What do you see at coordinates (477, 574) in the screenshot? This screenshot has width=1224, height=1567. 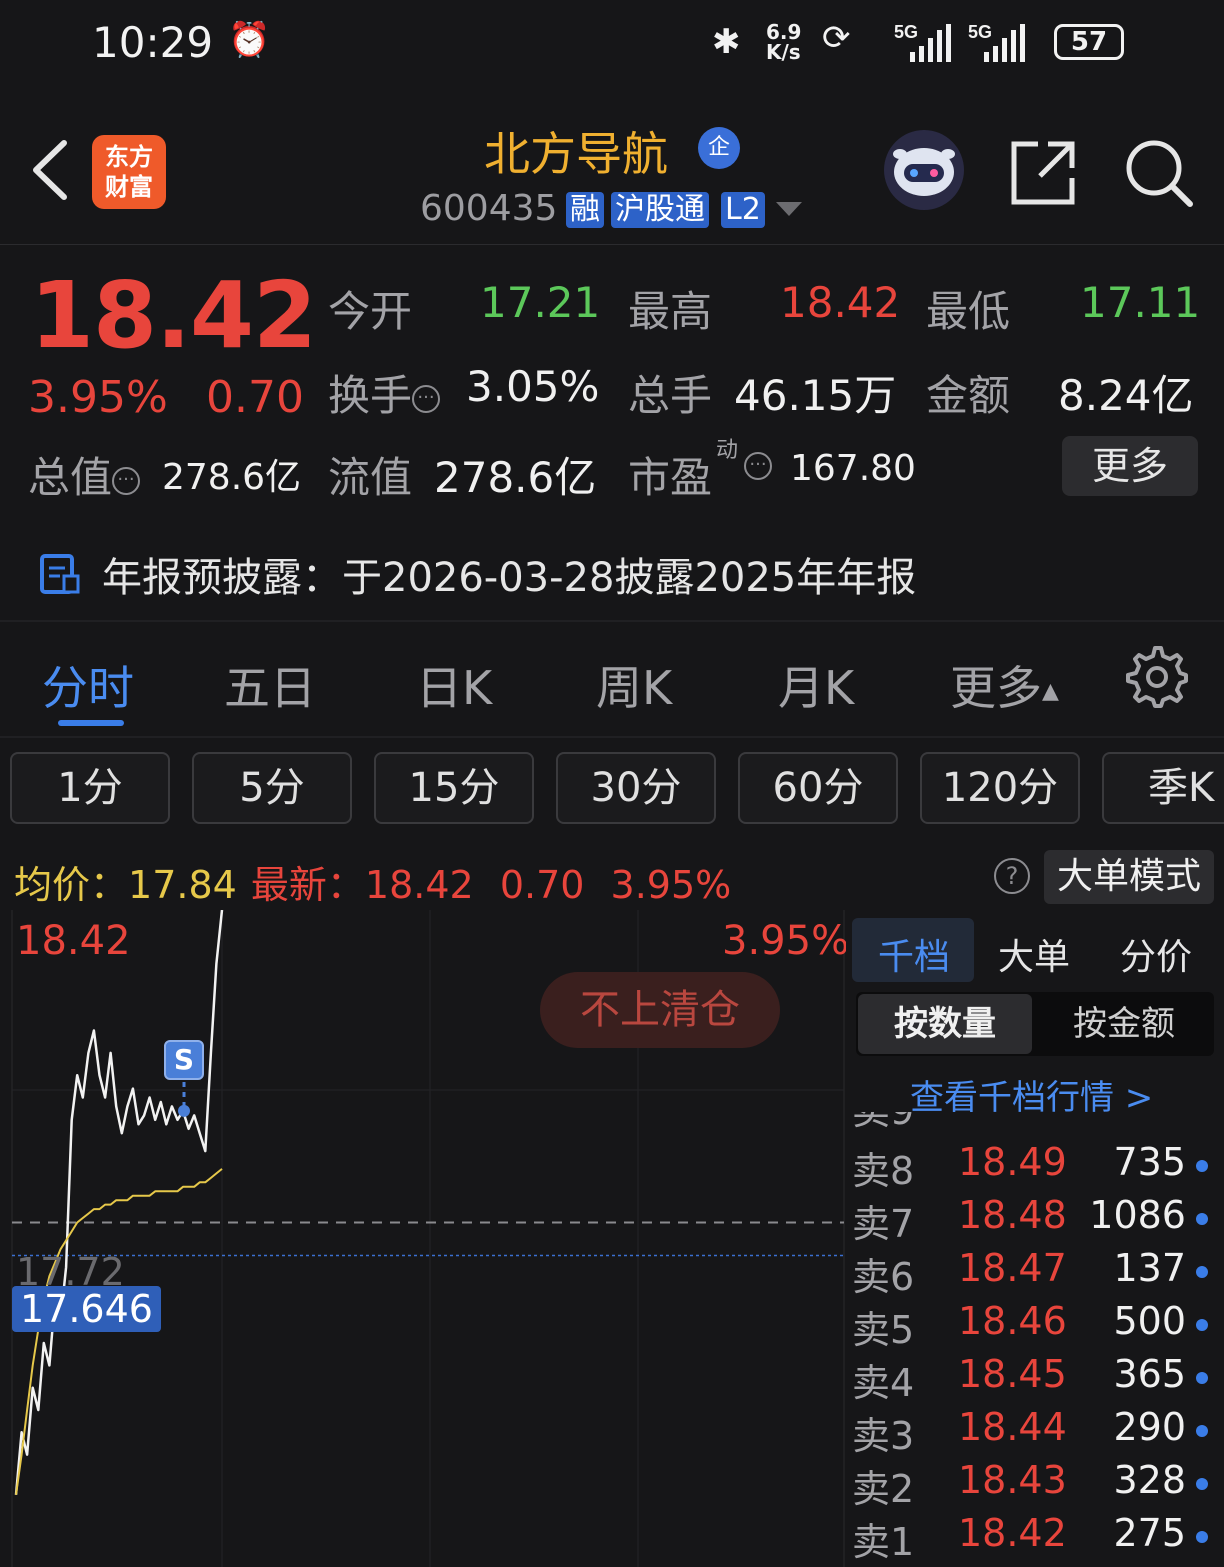 I see `annual-report-notice: 年报预披露：于2026-03-28披露2025年年报` at bounding box center [477, 574].